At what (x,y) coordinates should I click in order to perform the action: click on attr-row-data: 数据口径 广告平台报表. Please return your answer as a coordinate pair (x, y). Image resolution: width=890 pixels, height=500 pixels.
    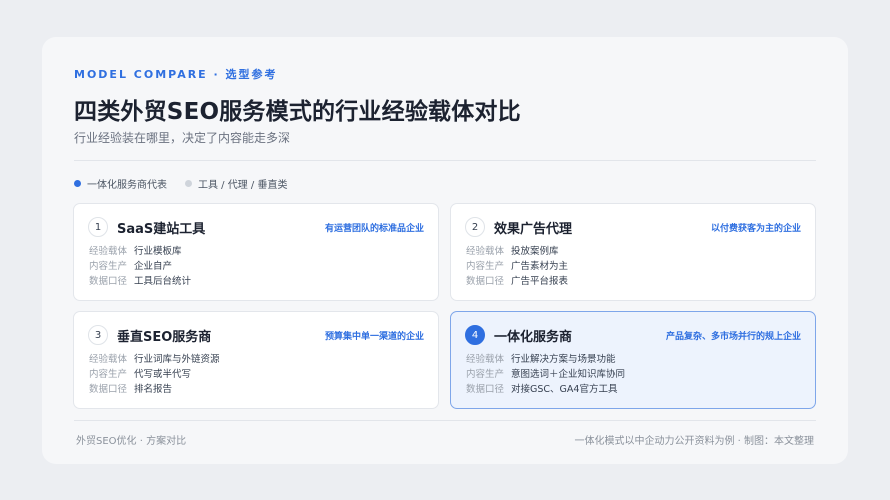
    Looking at the image, I should click on (517, 281).